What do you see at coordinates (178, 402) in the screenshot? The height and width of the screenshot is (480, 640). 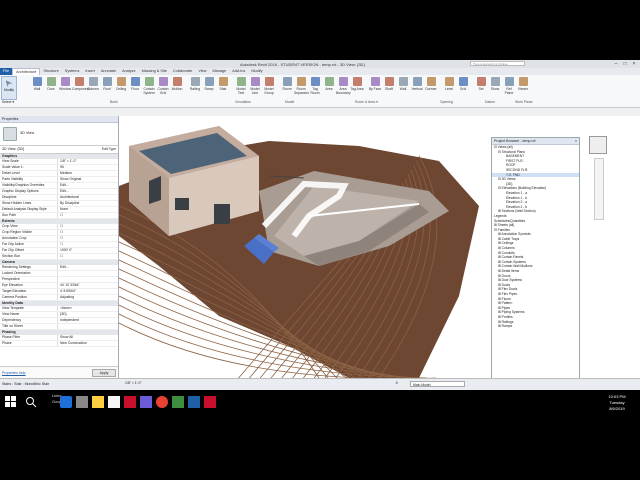 I see `app-icon` at bounding box center [178, 402].